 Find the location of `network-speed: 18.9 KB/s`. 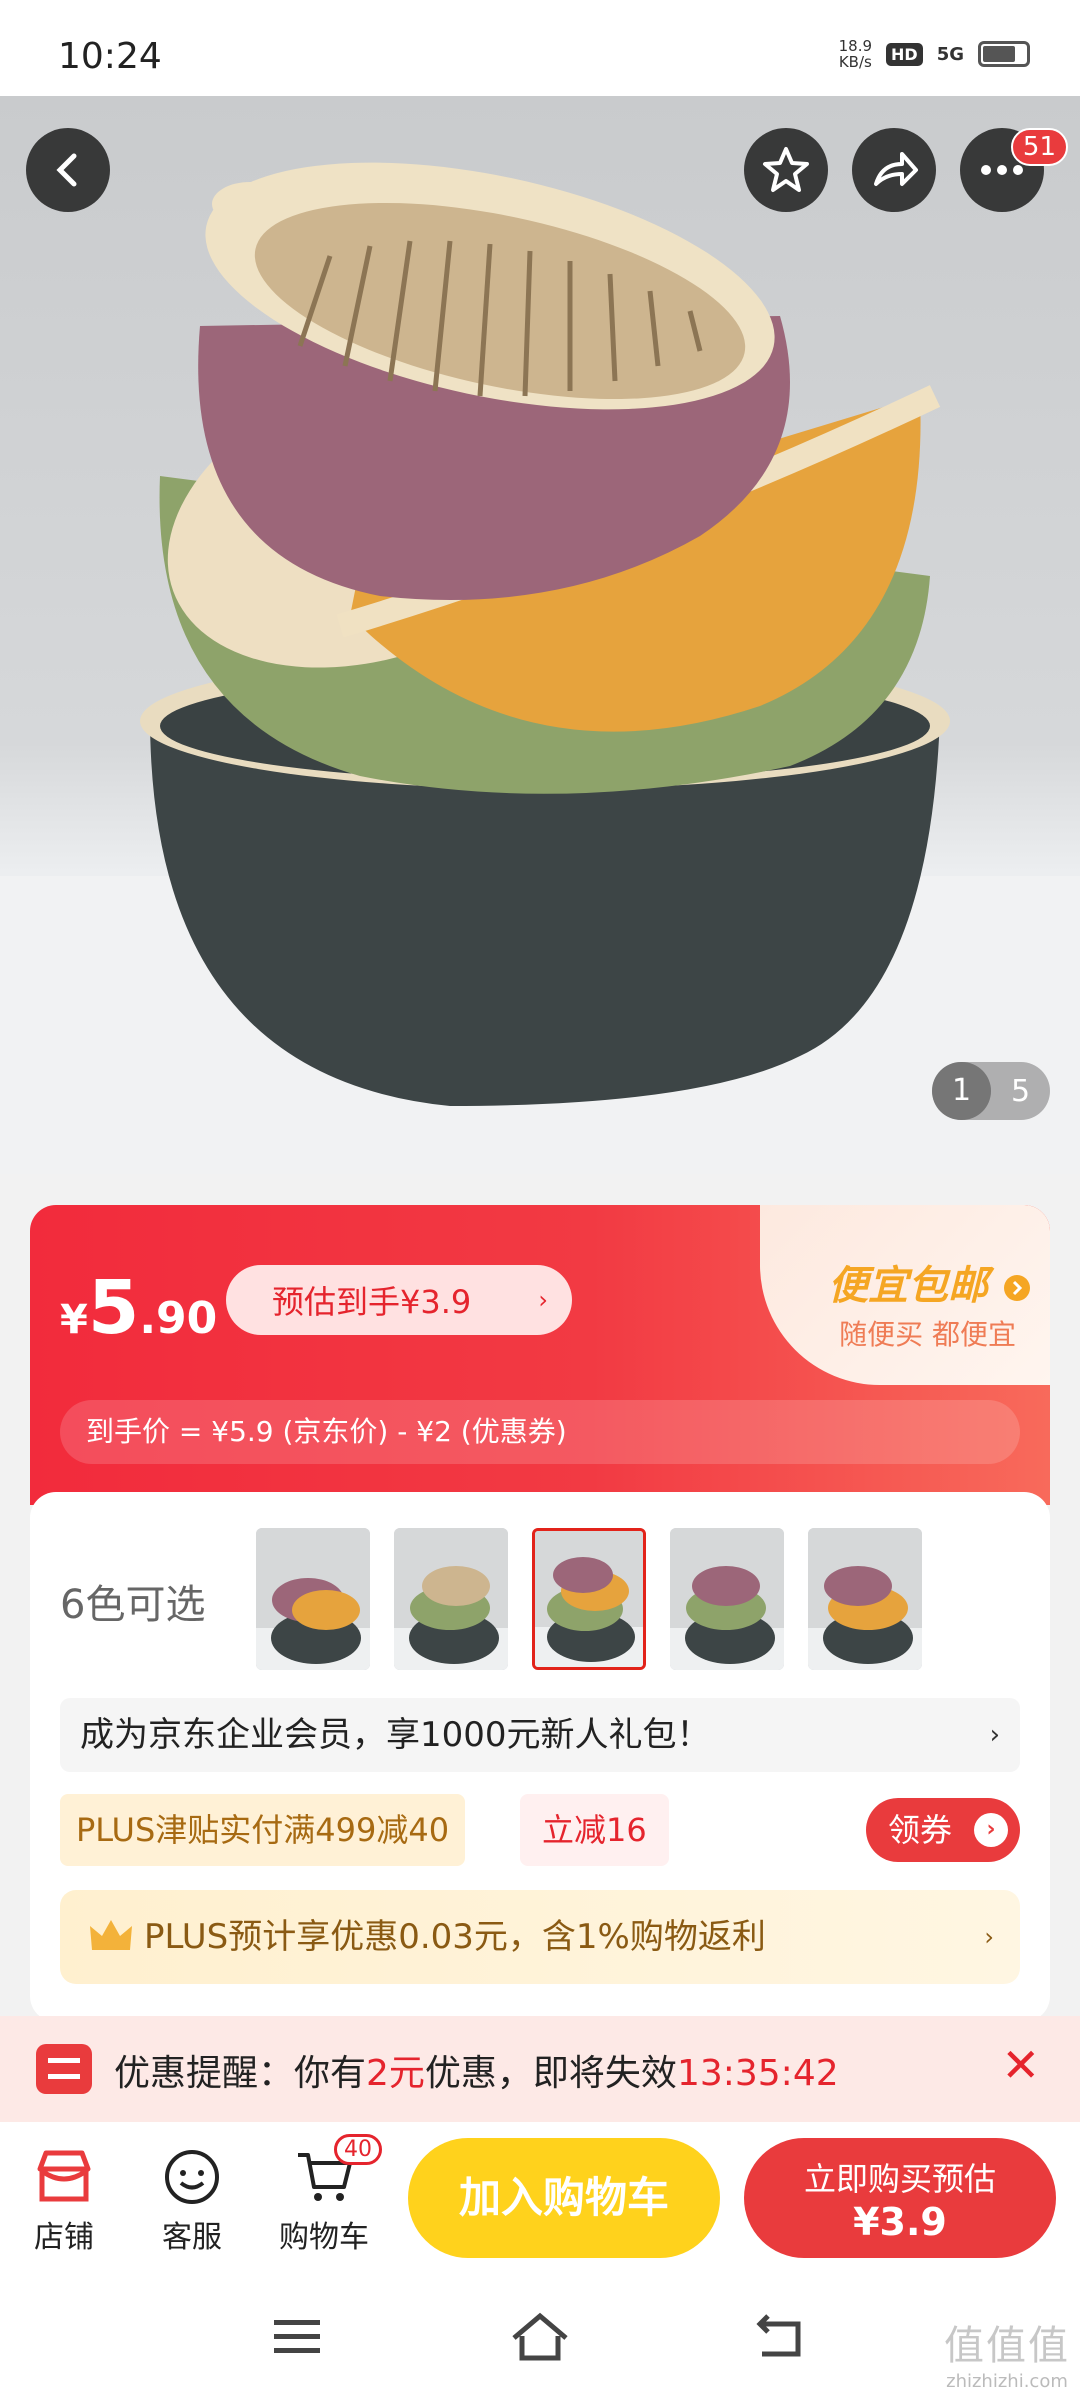

network-speed: 18.9 KB/s is located at coordinates (855, 54).